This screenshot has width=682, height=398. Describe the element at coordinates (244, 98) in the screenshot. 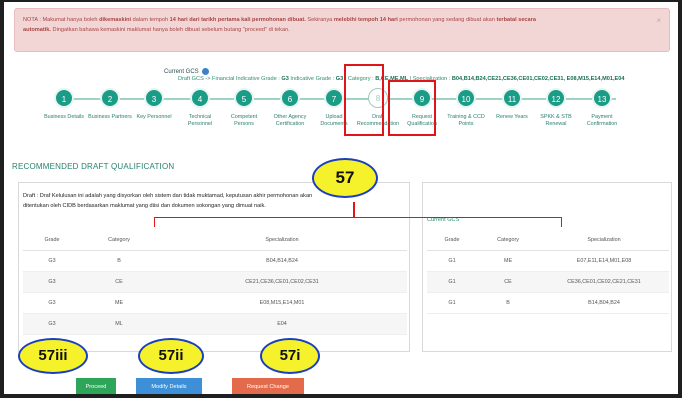

I see `step-number: 5` at that location.